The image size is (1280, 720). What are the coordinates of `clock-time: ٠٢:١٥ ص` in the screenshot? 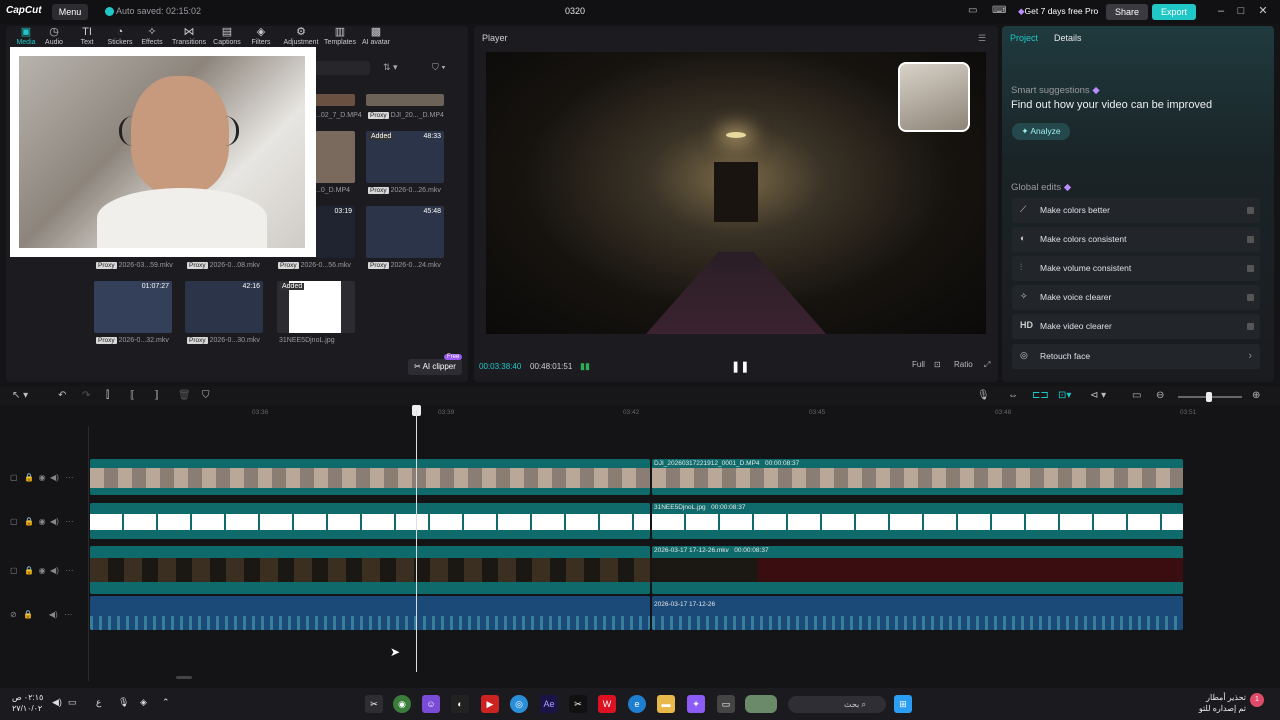 It's located at (28, 697).